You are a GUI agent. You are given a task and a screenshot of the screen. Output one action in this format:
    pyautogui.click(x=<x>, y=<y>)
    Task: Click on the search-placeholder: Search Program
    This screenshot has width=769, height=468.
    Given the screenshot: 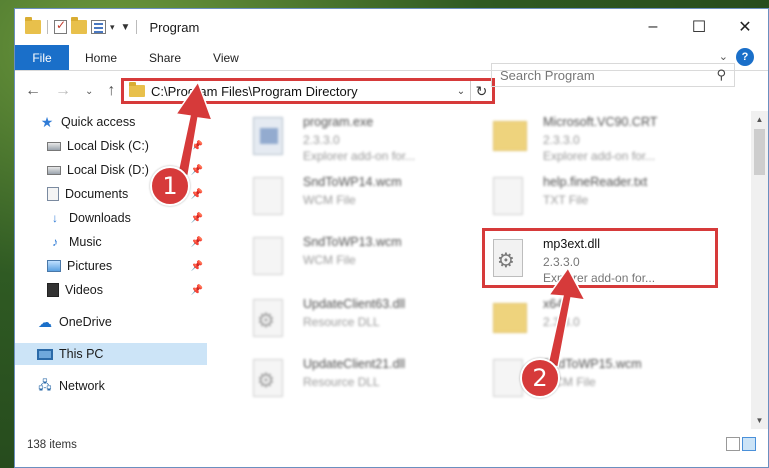 What is the action you would take?
    pyautogui.click(x=547, y=75)
    